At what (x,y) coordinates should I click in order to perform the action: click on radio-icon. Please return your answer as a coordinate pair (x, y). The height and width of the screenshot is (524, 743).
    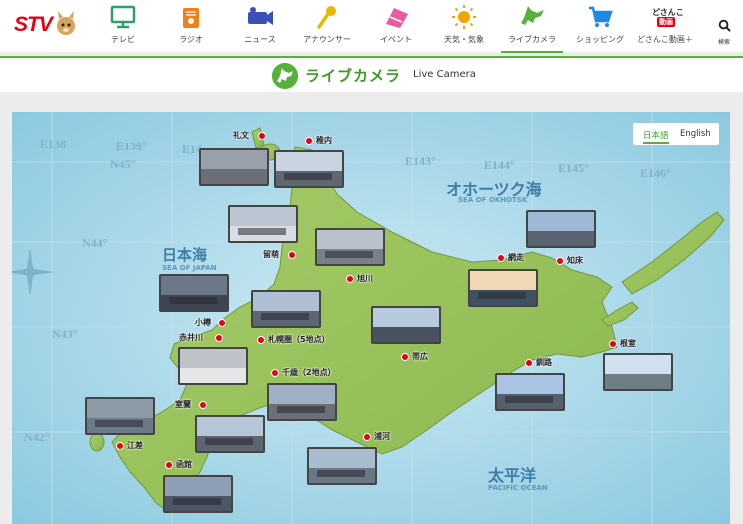
    Looking at the image, I should click on (191, 18).